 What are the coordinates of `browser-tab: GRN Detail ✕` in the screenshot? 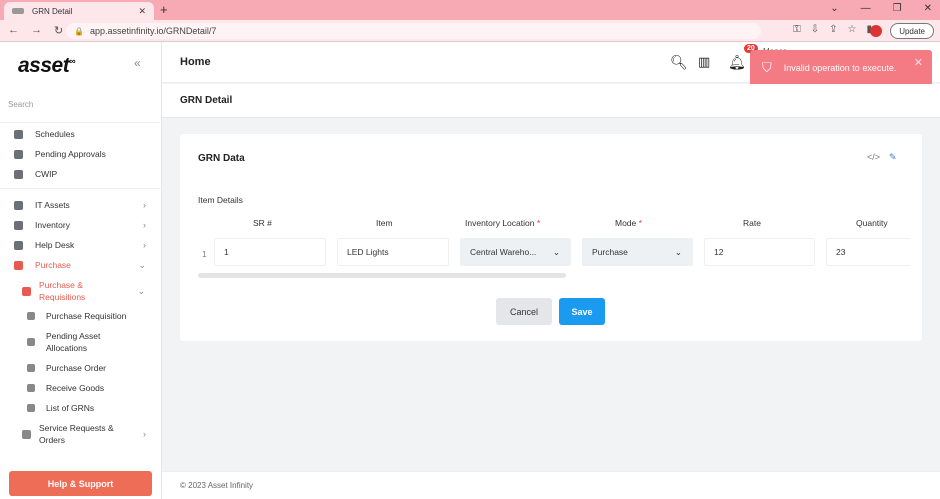 It's located at (79, 11).